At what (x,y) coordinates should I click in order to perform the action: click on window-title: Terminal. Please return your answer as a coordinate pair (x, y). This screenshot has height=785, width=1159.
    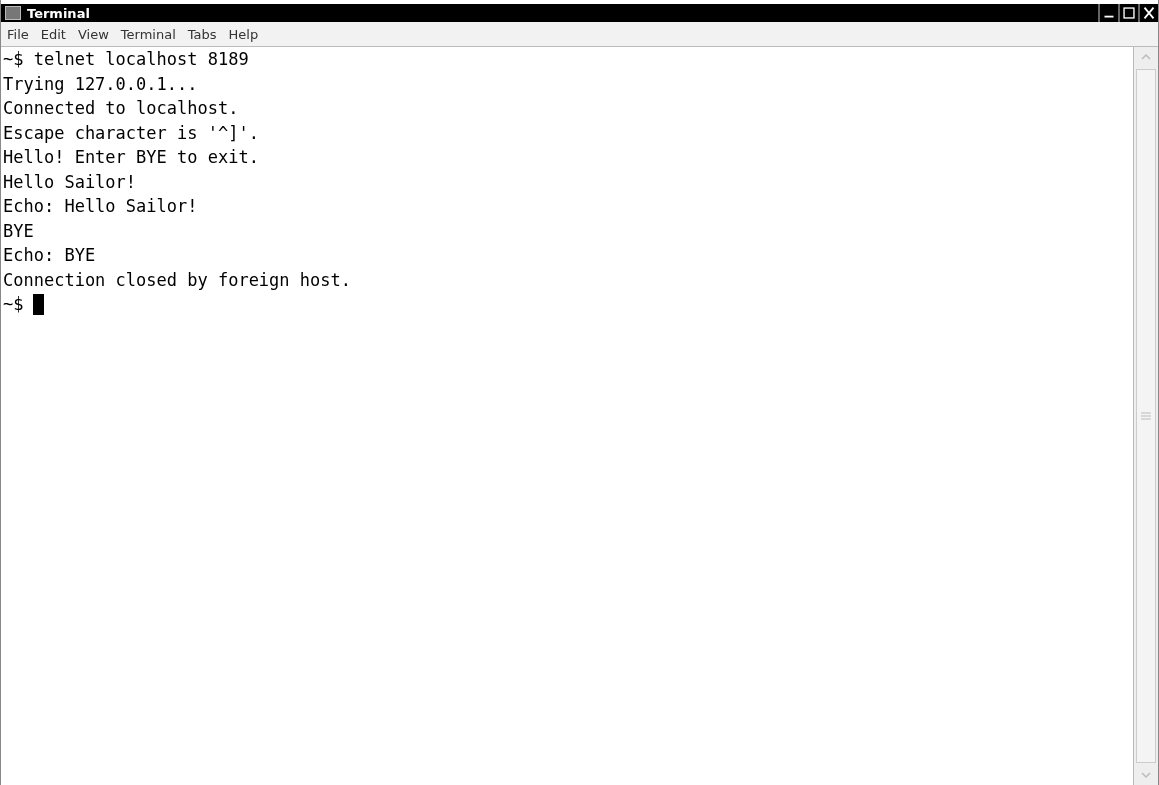
    Looking at the image, I should click on (59, 13).